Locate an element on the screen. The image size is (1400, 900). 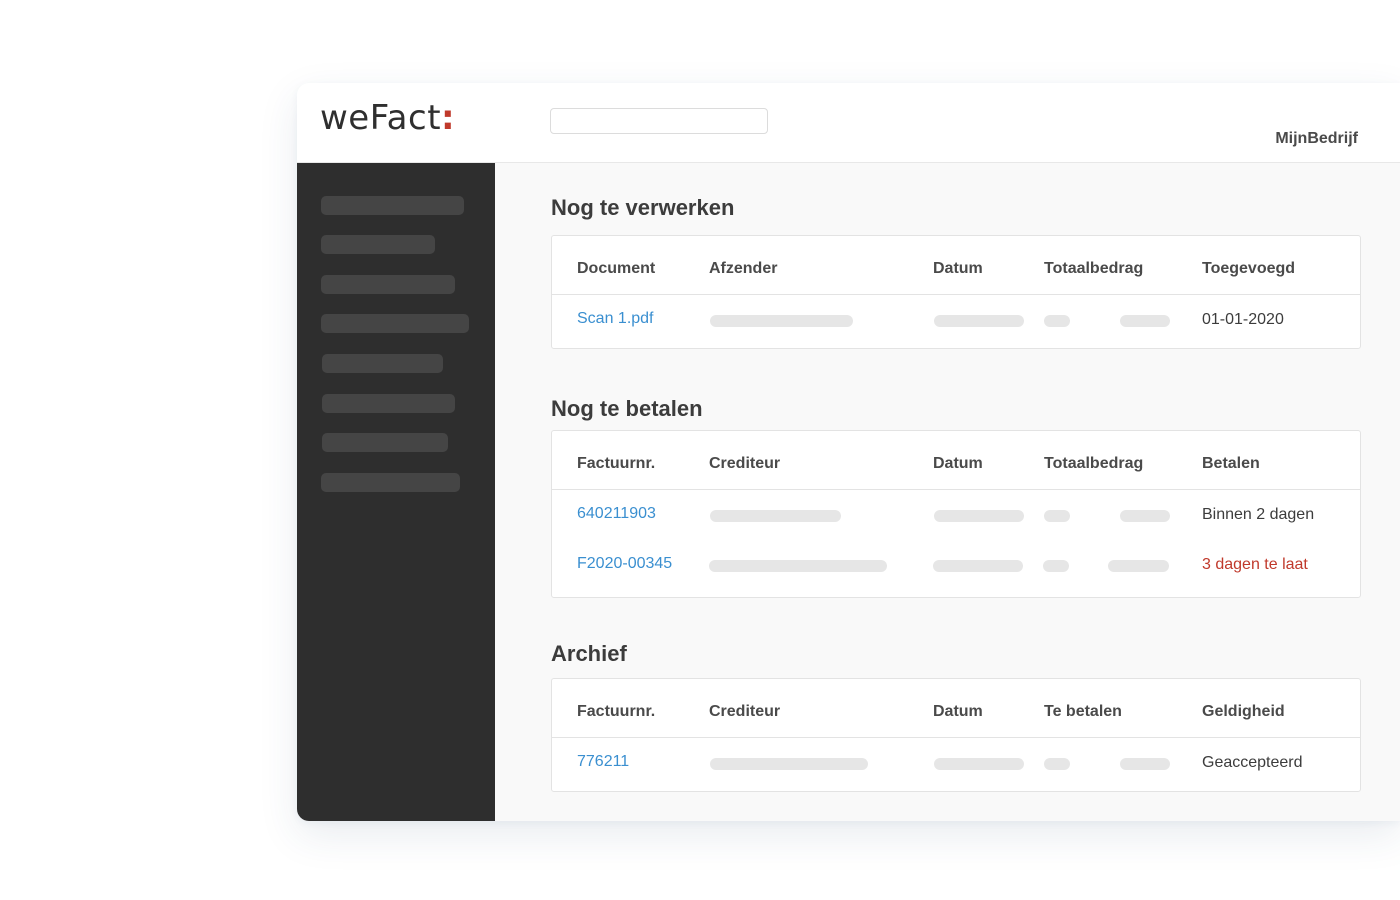
table-row: 776211 Geaccepteerd is located at coordinates (956, 763).